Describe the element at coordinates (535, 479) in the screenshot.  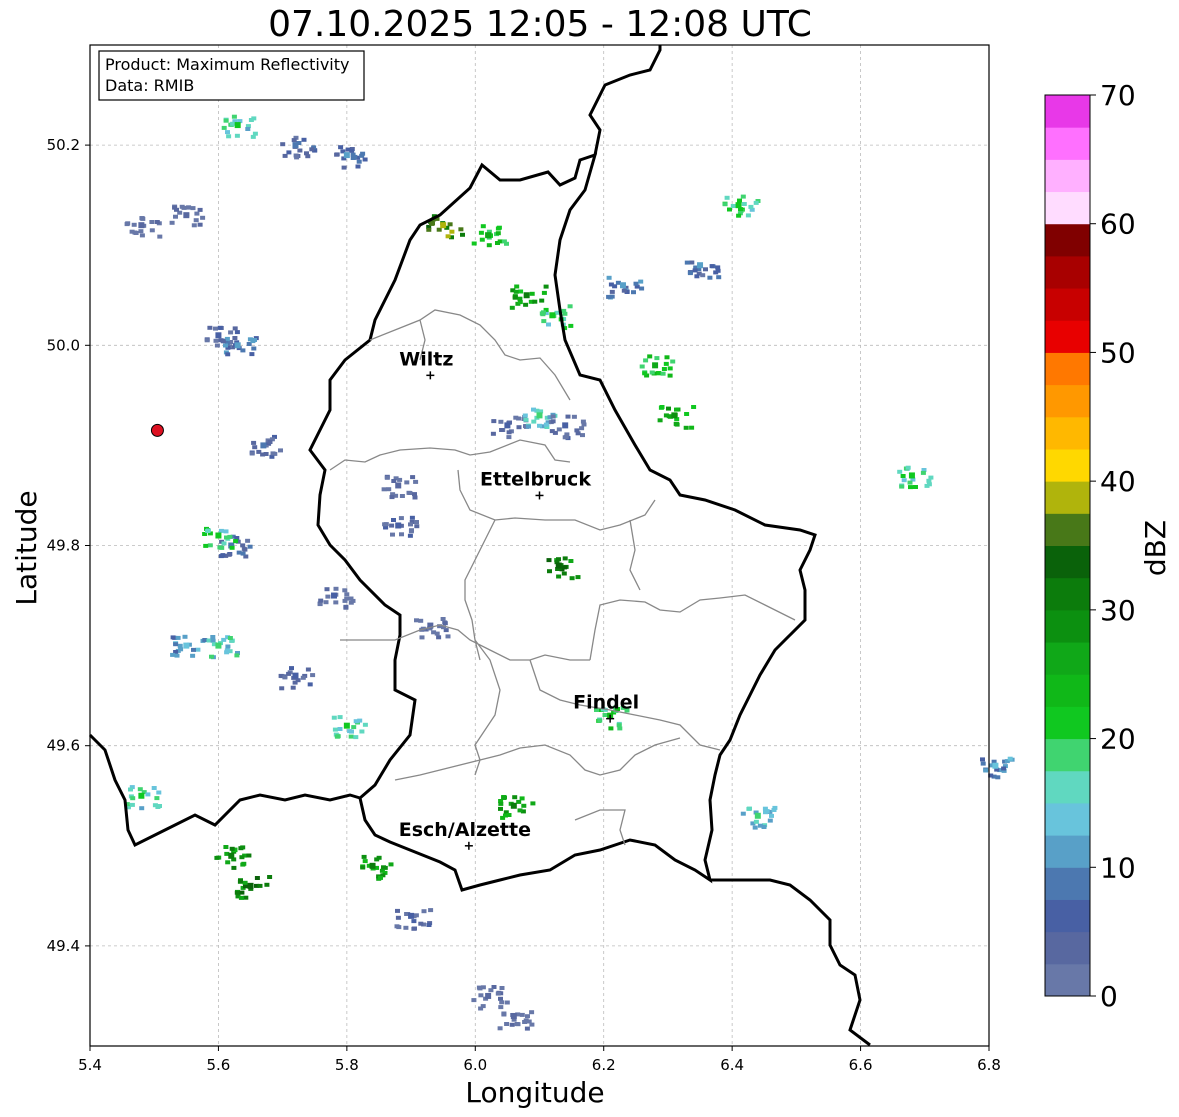
I see `city-label: Ettelbruck` at that location.